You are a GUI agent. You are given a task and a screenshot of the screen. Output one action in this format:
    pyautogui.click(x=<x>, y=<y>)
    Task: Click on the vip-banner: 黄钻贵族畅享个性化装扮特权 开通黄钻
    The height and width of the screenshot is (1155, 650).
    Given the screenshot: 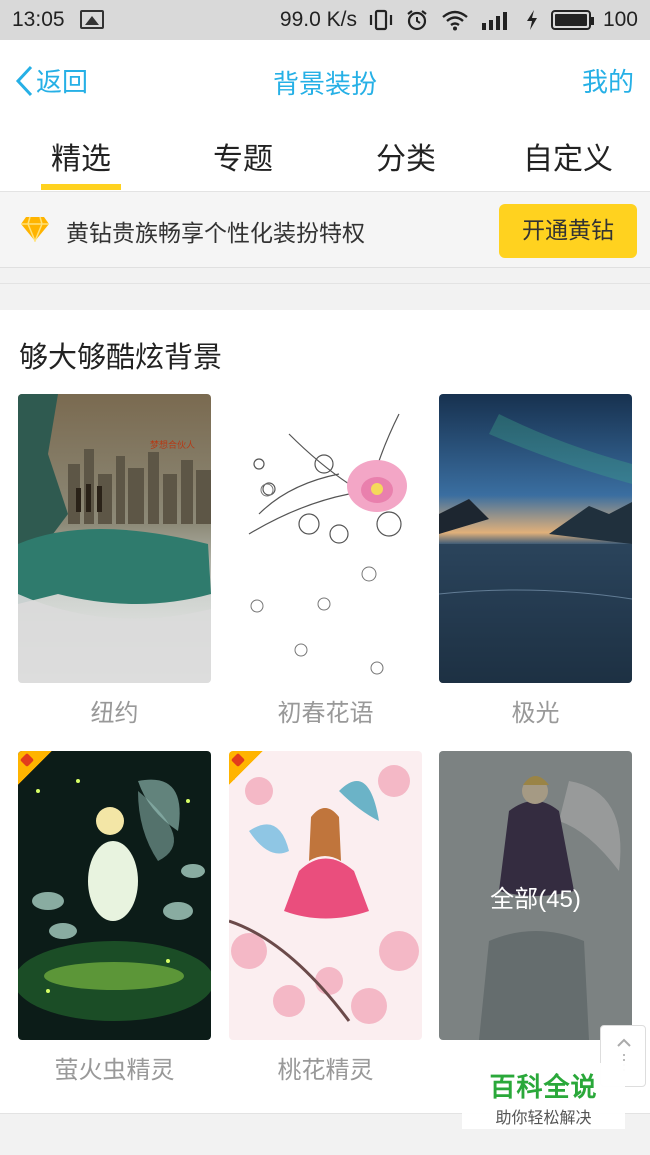 What is the action you would take?
    pyautogui.click(x=325, y=230)
    